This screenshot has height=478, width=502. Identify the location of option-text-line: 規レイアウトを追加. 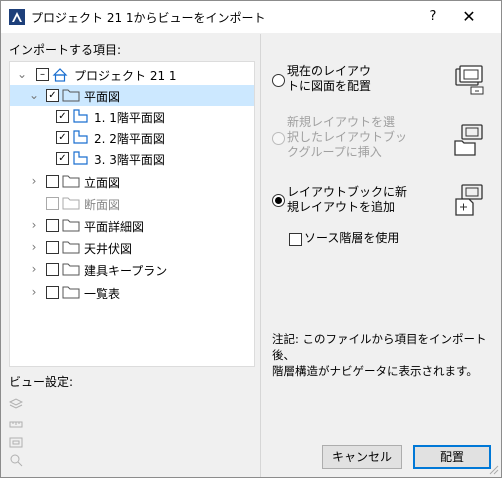
(341, 207).